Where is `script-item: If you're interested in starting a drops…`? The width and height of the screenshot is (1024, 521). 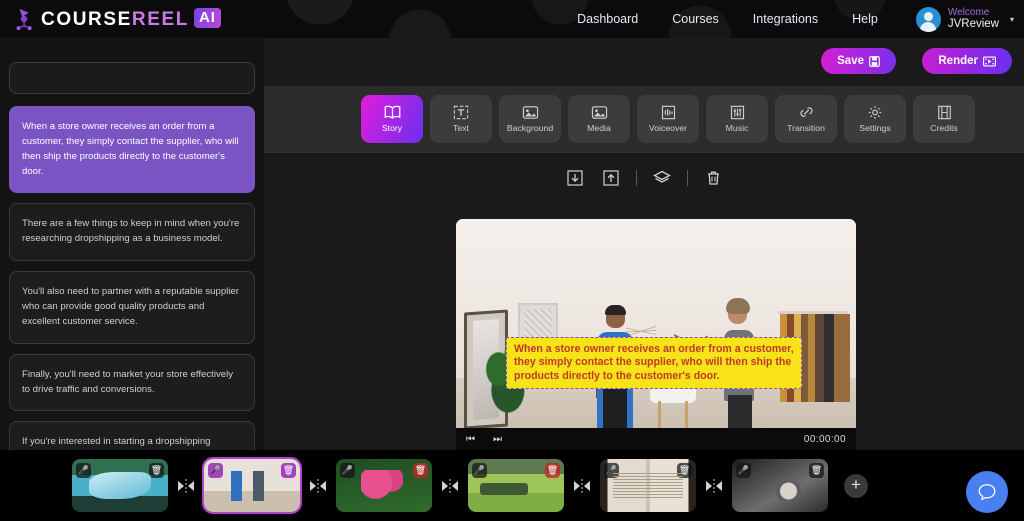 script-item: If you're interested in starting a drops… is located at coordinates (132, 435).